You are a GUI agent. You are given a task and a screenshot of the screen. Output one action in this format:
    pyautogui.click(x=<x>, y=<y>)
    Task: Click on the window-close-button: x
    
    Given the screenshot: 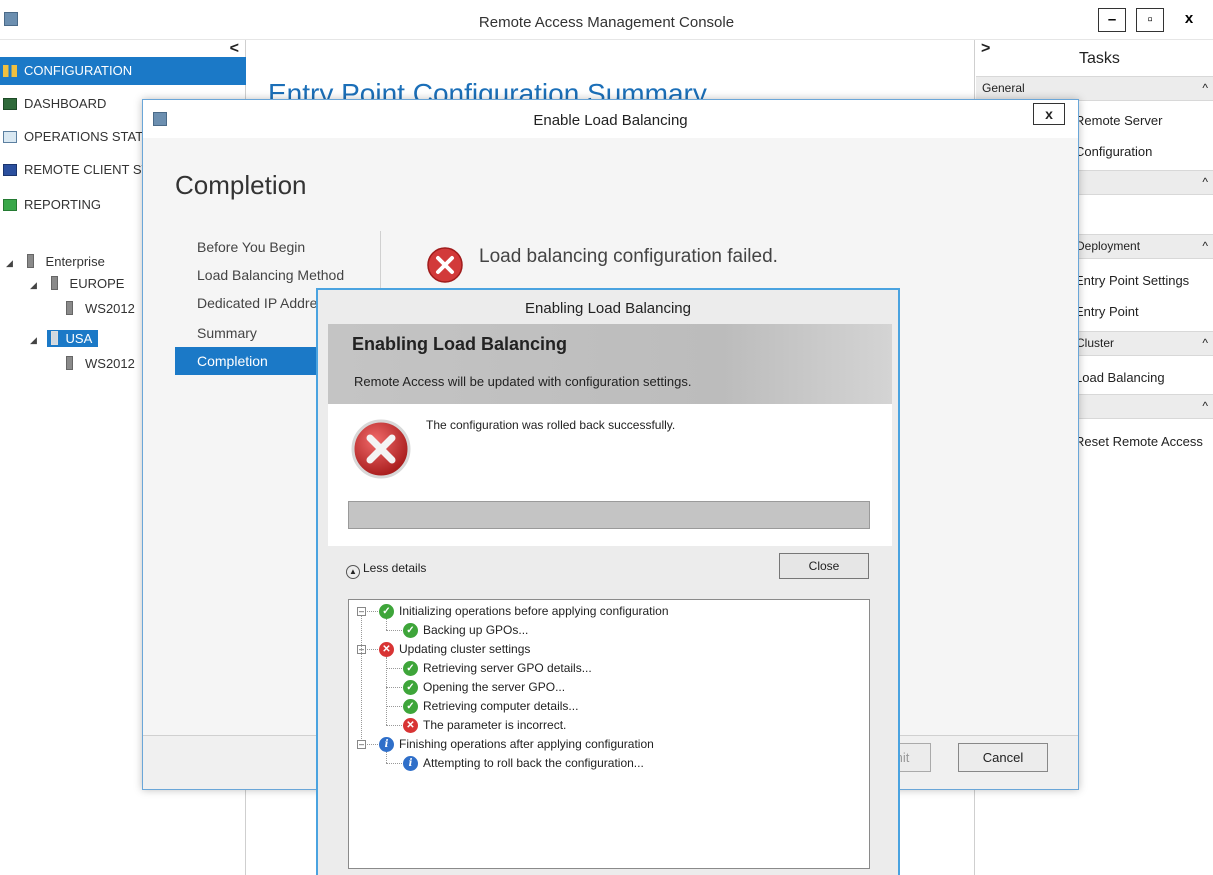 What is the action you would take?
    pyautogui.click(x=1189, y=20)
    